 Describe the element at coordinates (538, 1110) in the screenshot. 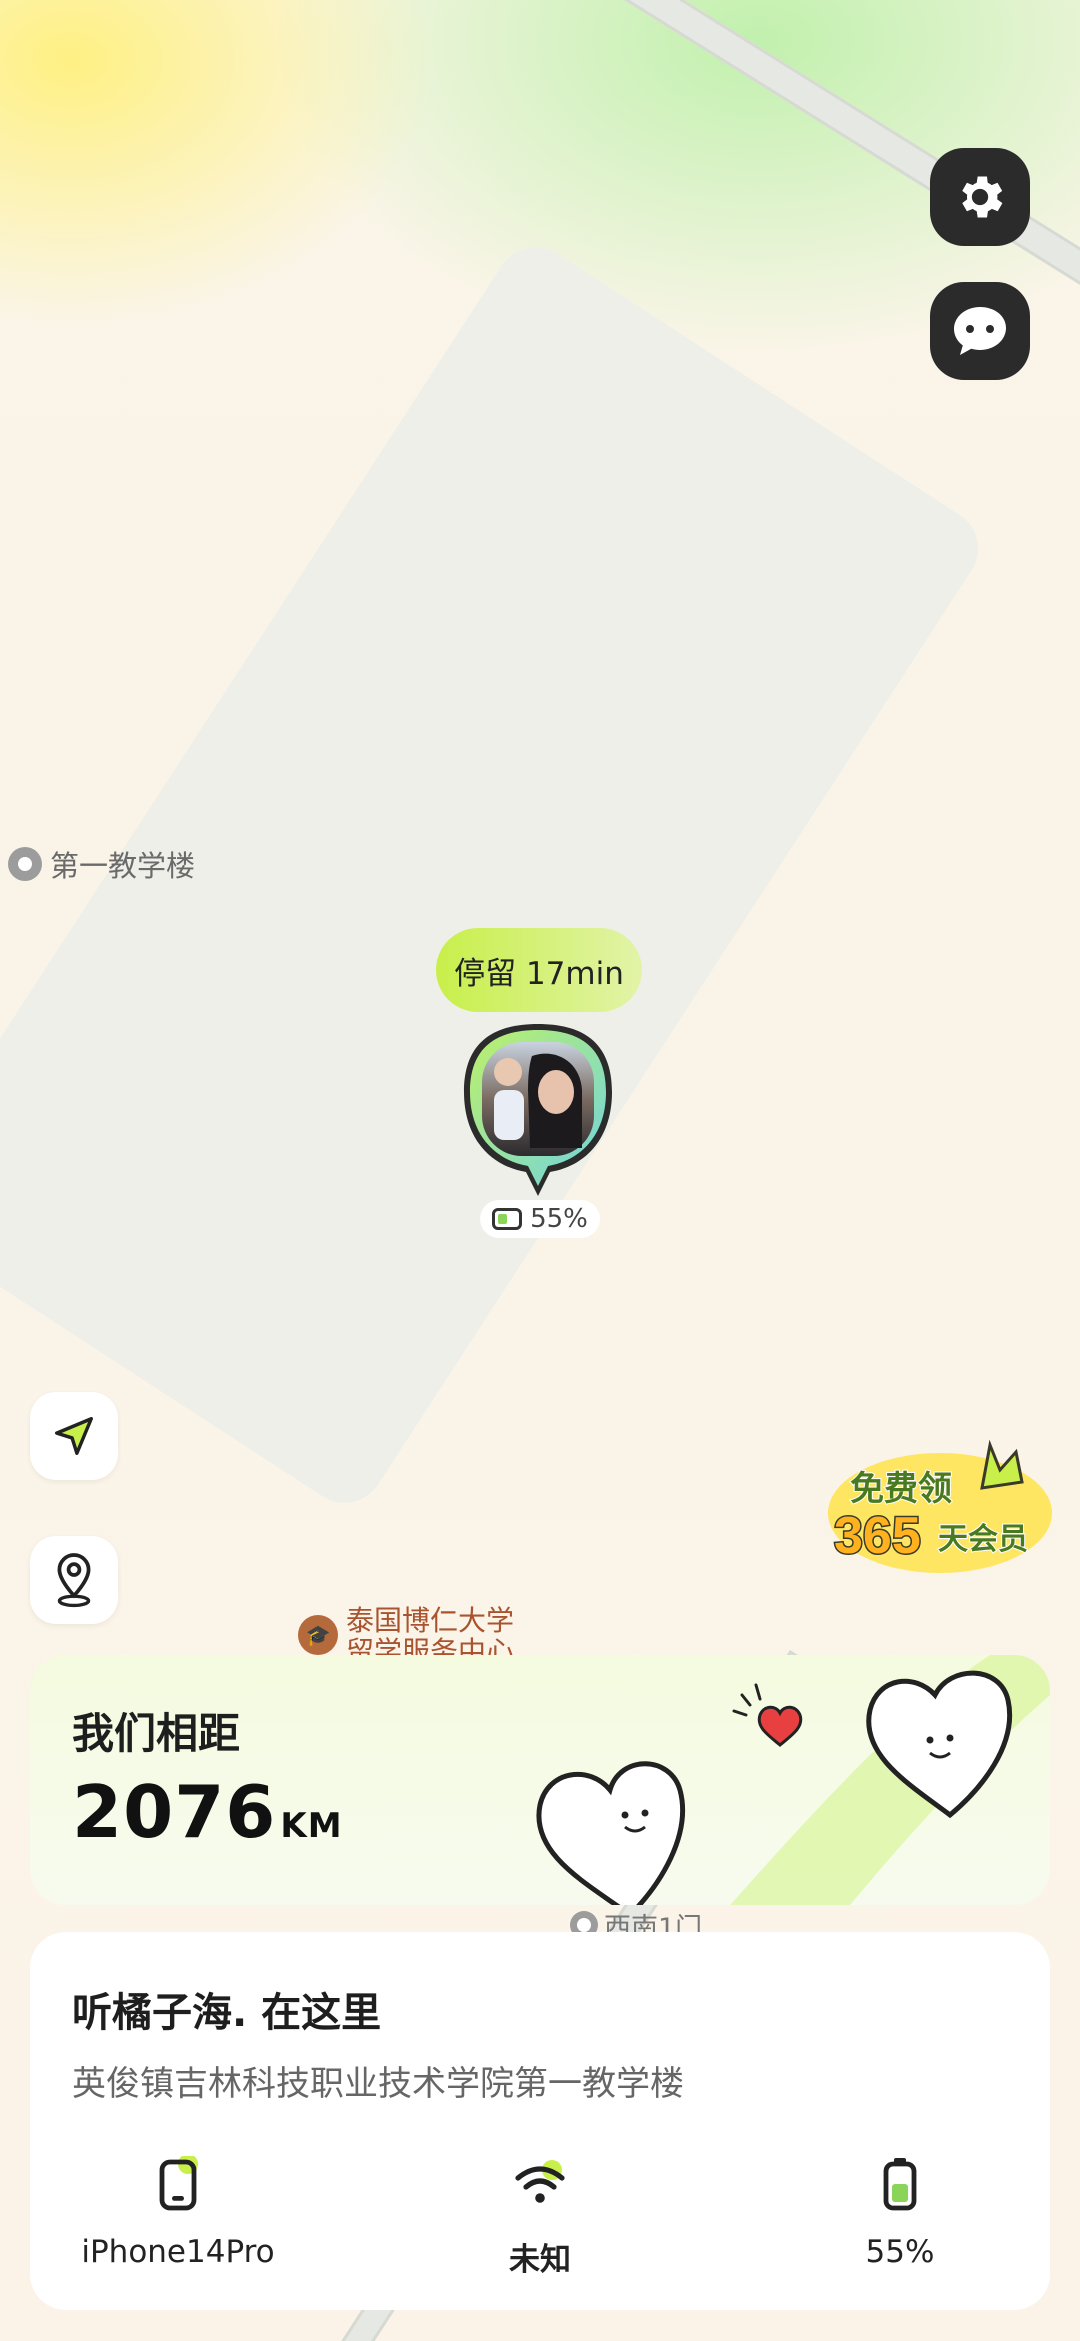

I see `avatar-pin` at that location.